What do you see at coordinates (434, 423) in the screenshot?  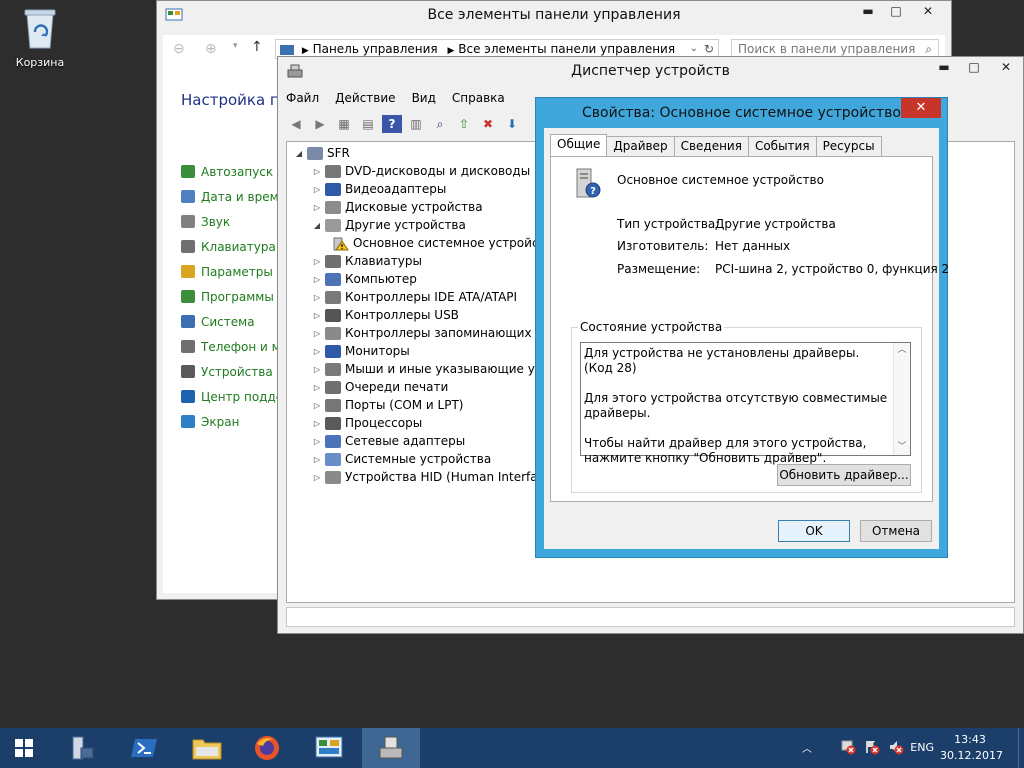 I see `tree-node-processors: ▷ Процессоры` at bounding box center [434, 423].